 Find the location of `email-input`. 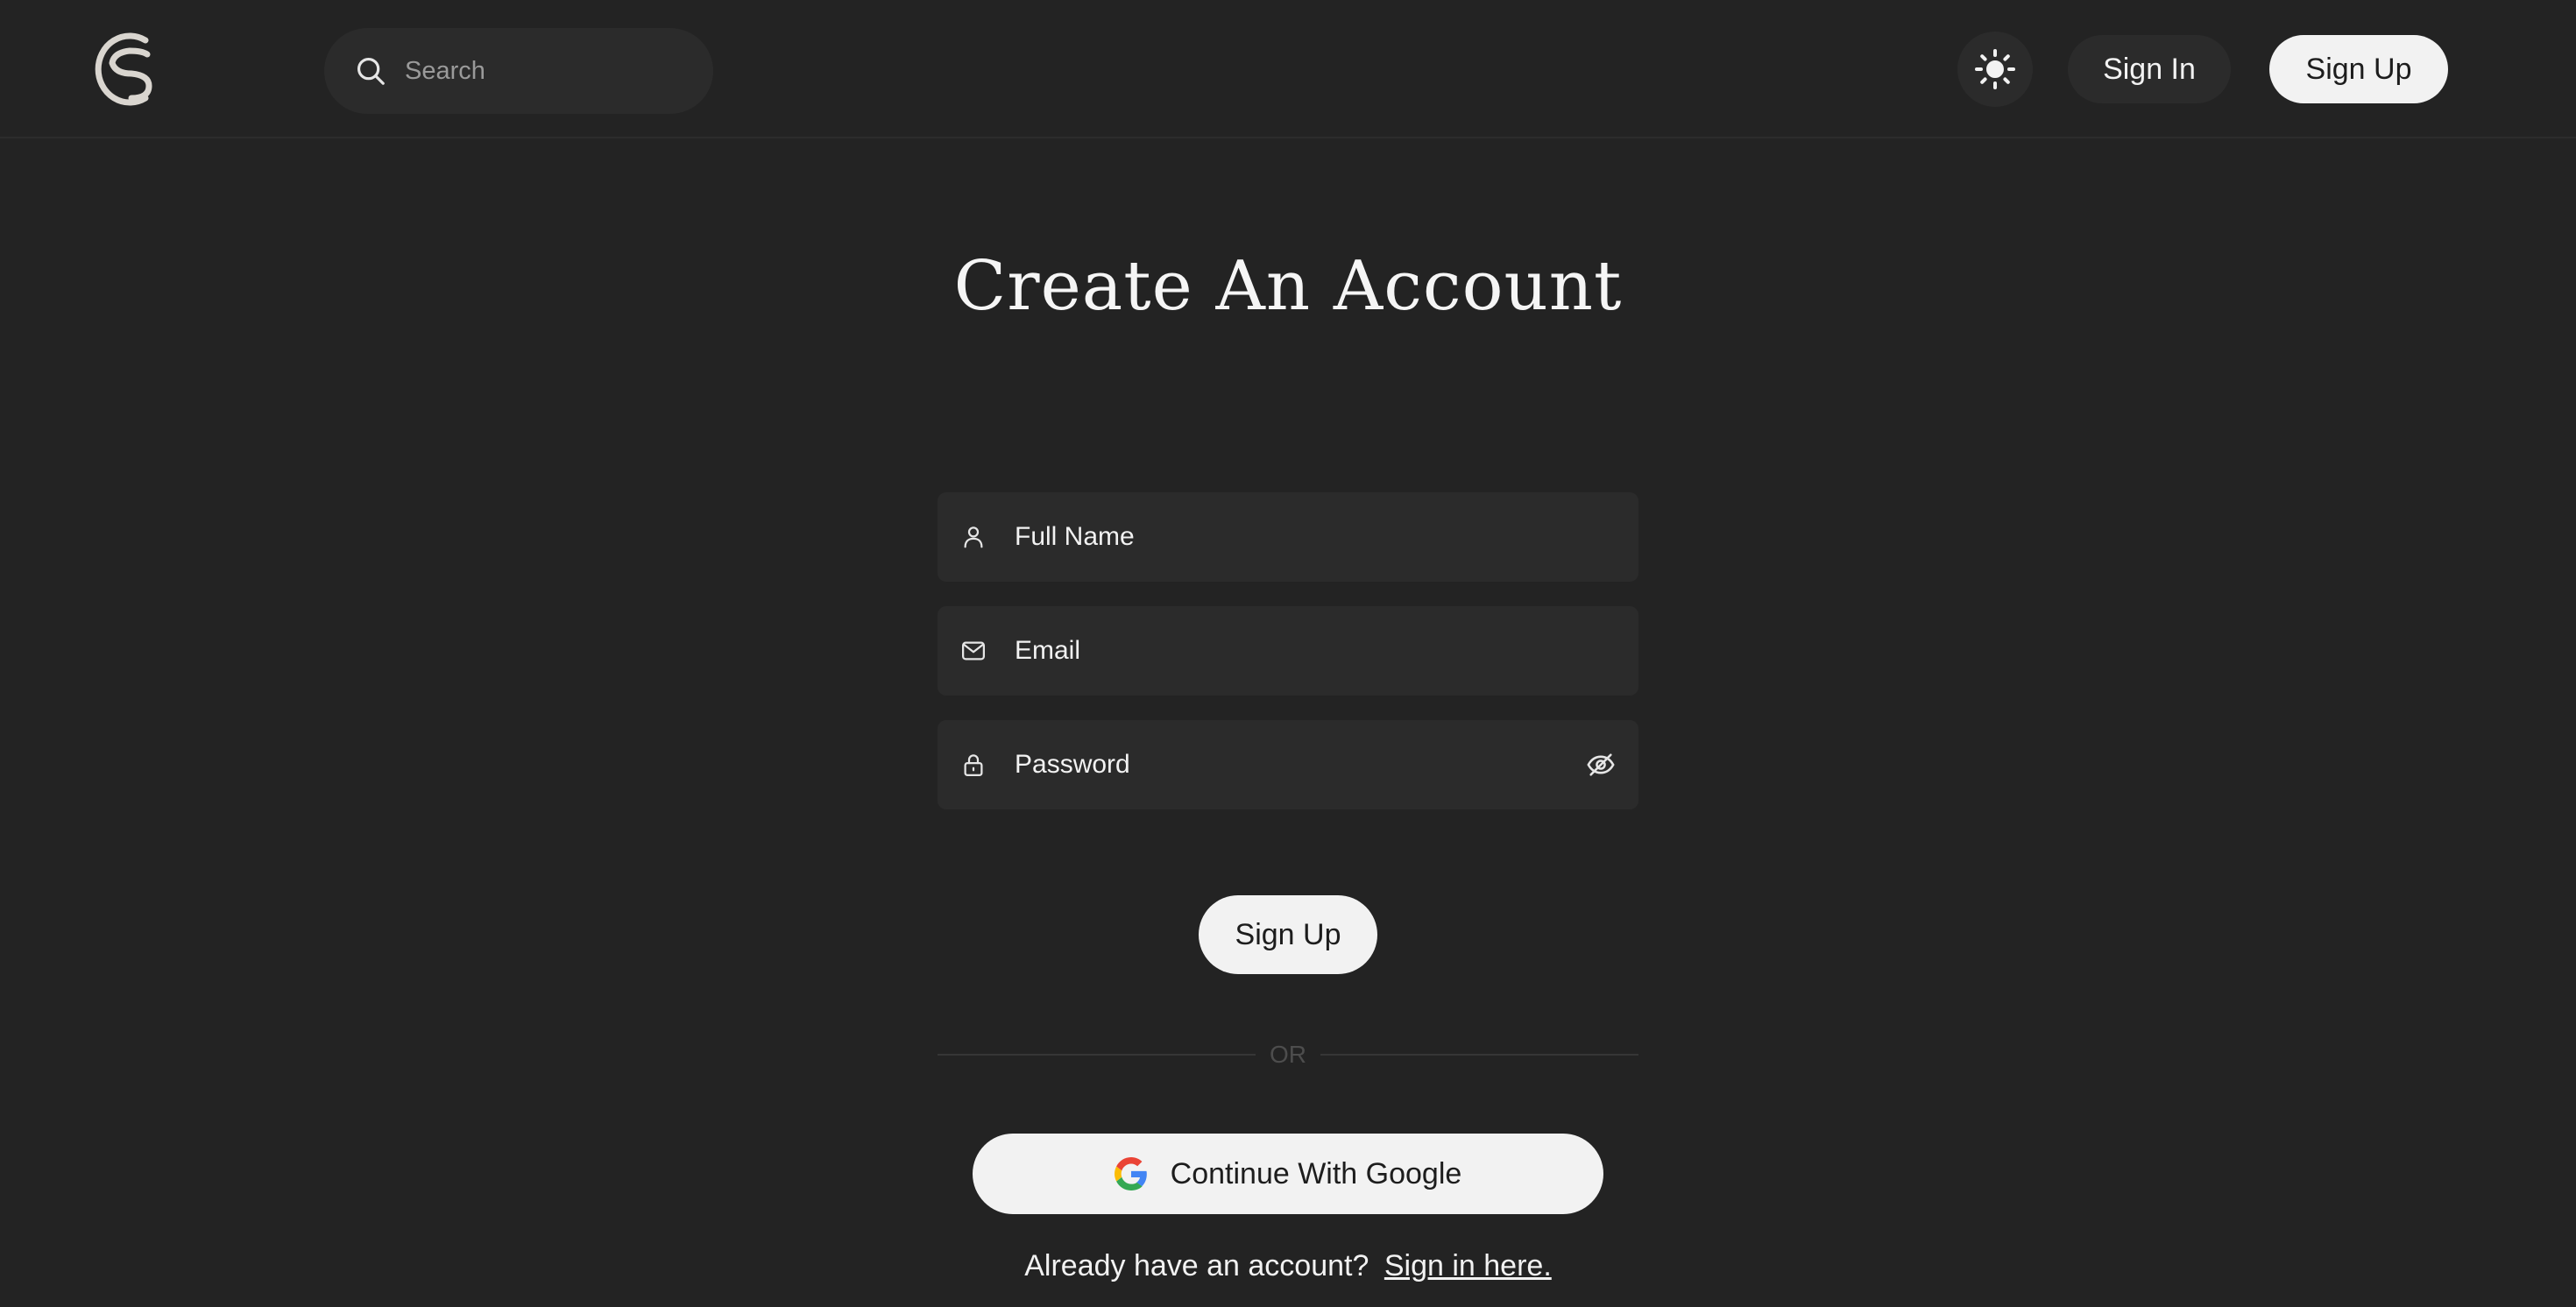

email-input is located at coordinates (1325, 651).